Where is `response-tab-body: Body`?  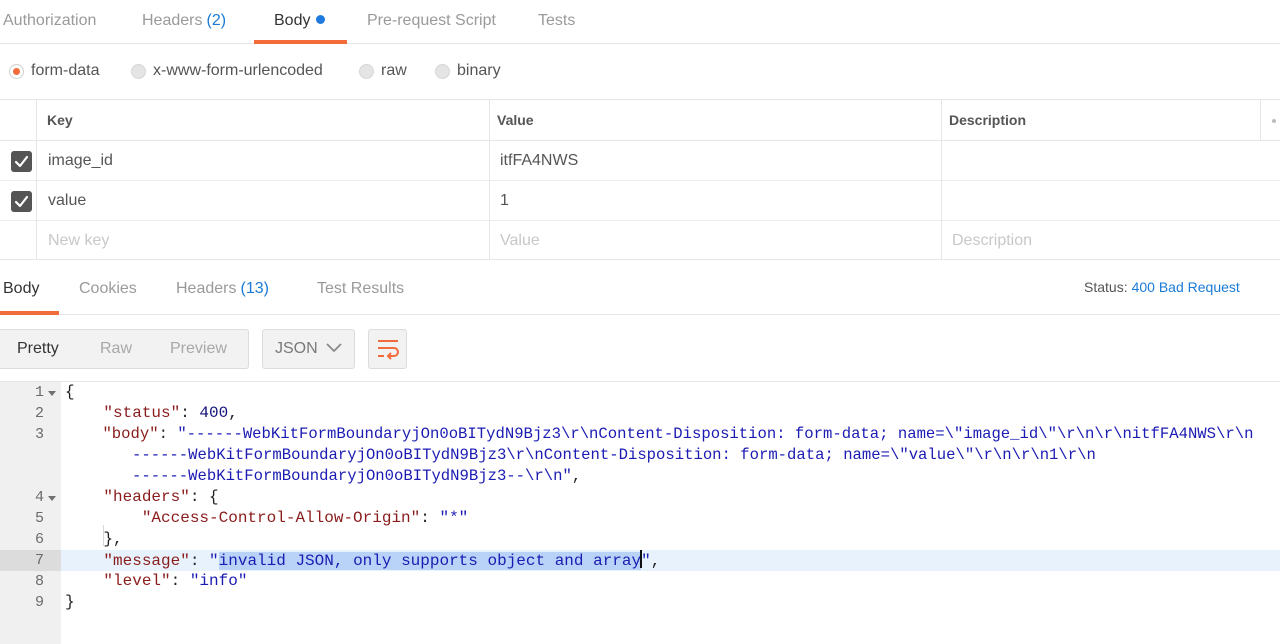
response-tab-body: Body is located at coordinates (21, 289).